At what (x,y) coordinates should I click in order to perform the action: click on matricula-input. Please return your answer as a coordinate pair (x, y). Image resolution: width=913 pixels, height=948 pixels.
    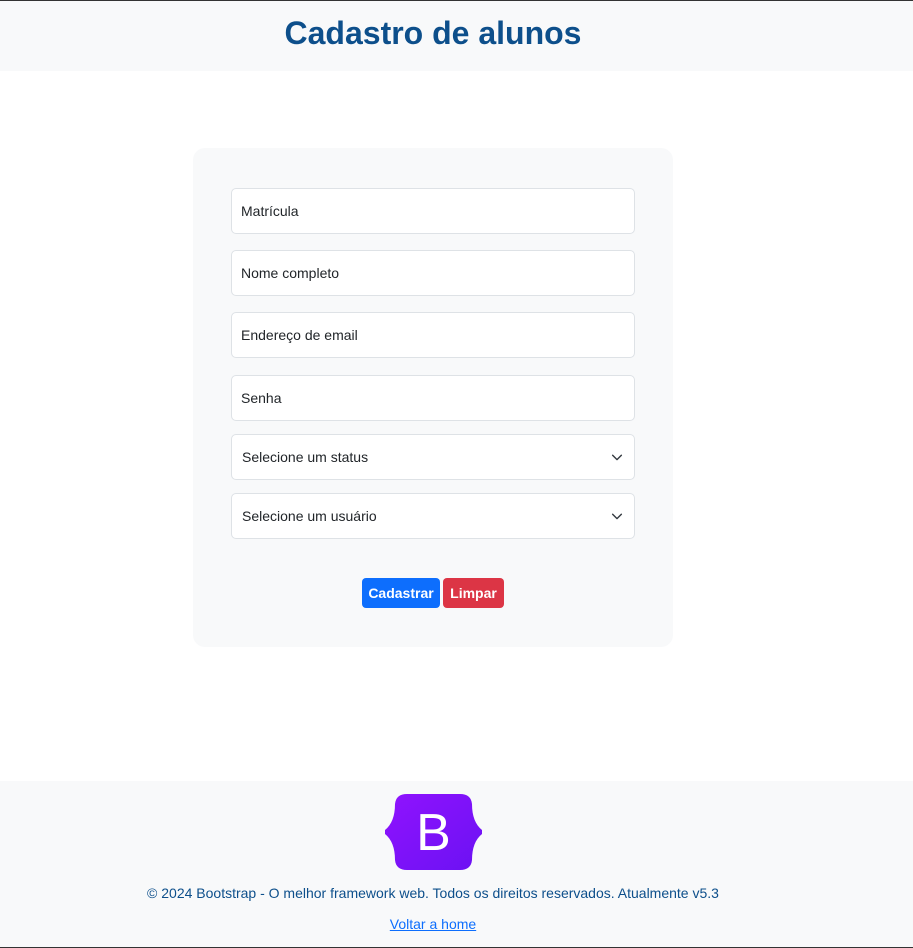
    Looking at the image, I should click on (433, 211).